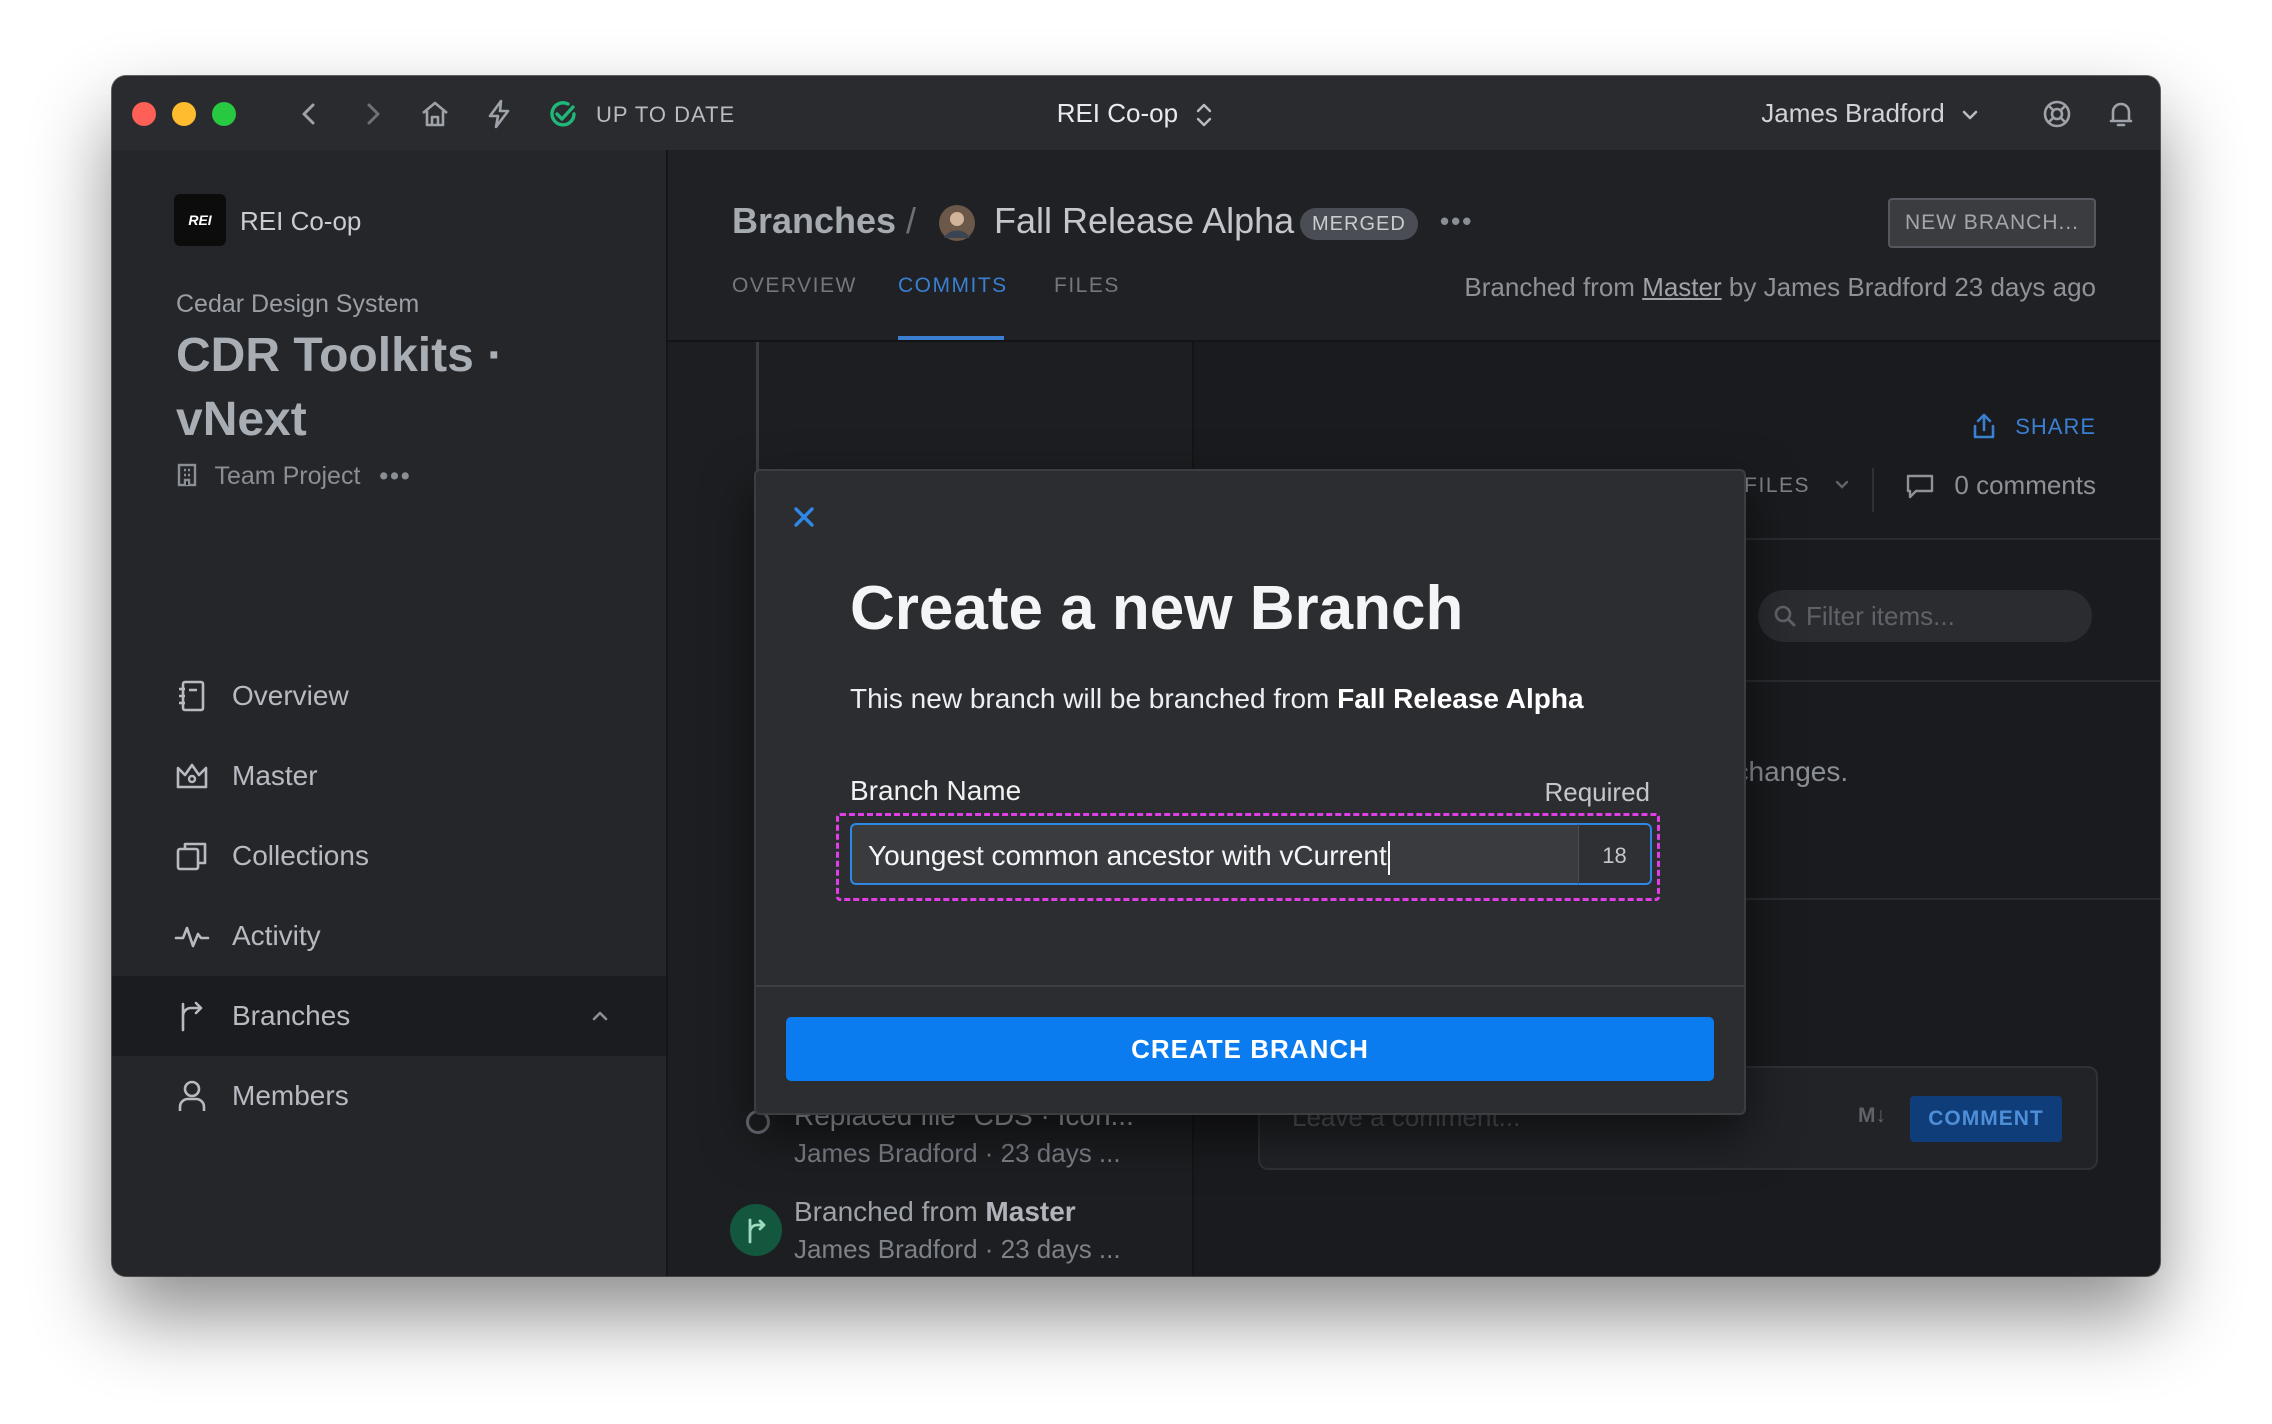 This screenshot has width=2272, height=1424. Describe the element at coordinates (192, 696) in the screenshot. I see `notebook-icon` at that location.